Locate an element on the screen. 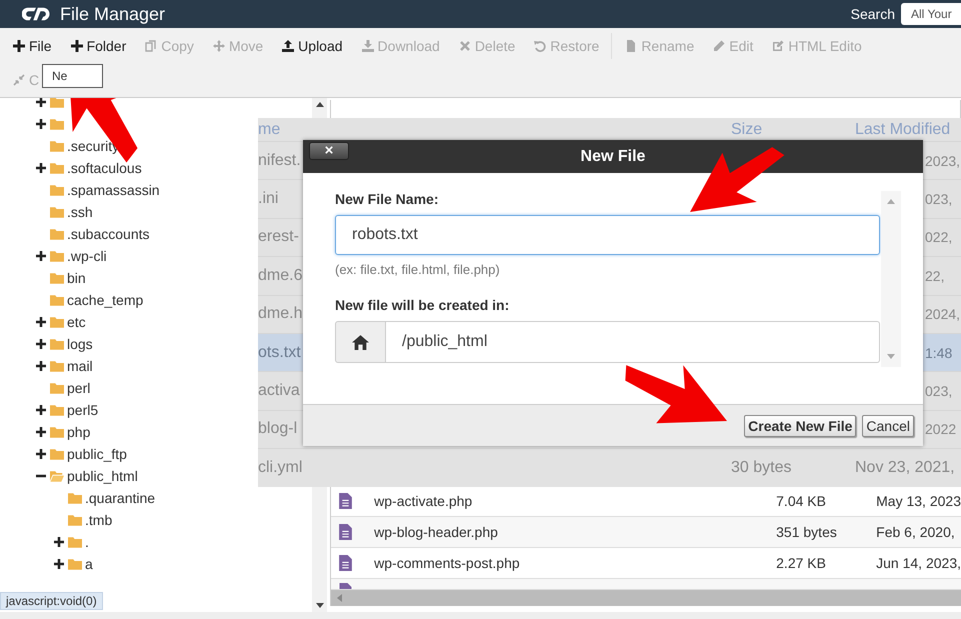  folder-name: .ssh is located at coordinates (80, 212).